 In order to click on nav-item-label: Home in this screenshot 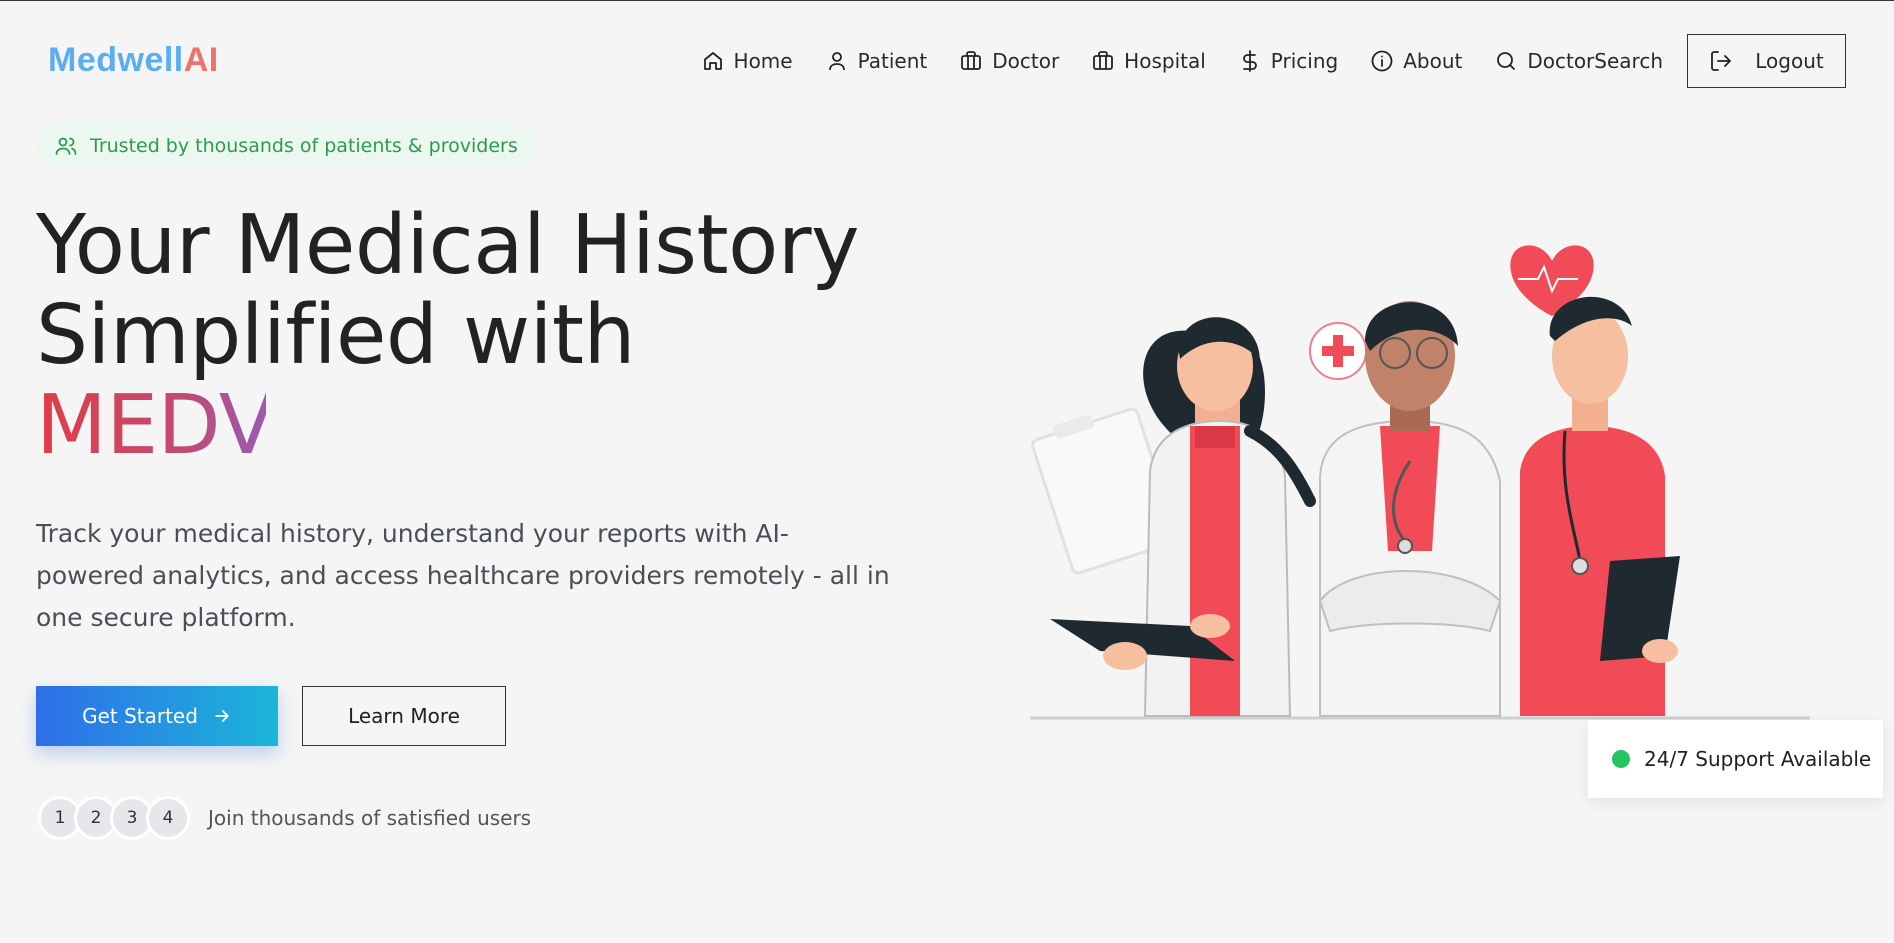, I will do `click(763, 61)`.